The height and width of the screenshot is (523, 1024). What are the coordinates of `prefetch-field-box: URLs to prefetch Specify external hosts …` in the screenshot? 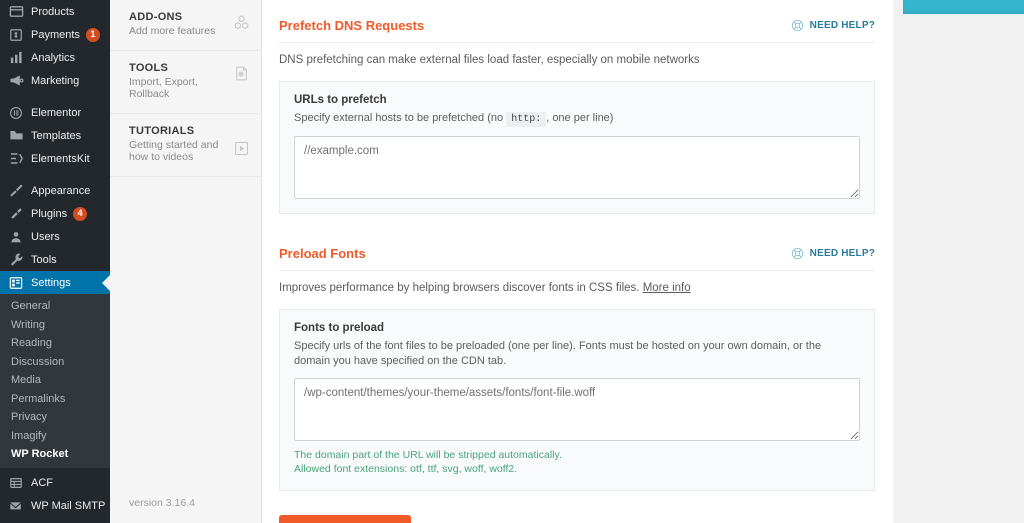 It's located at (577, 147).